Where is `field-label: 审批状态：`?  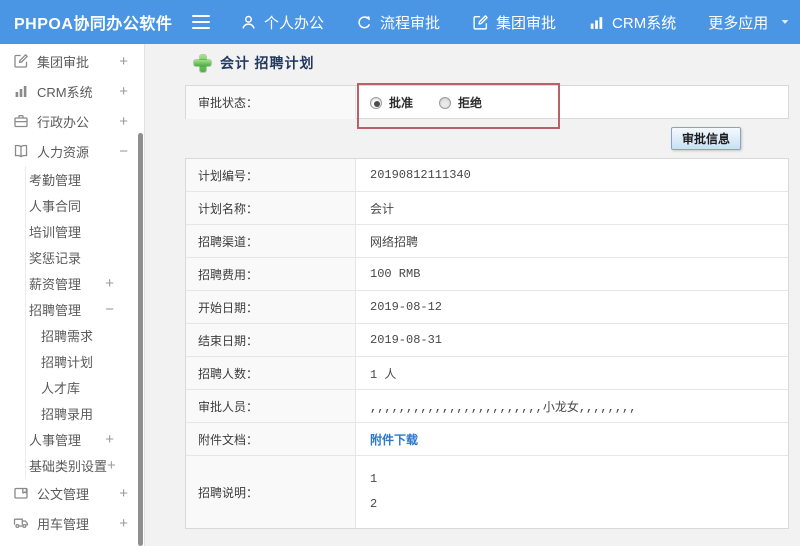
field-label: 审批状态： is located at coordinates (271, 102).